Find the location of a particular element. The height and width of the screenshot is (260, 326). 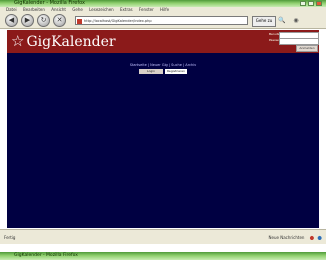

center-nav-links: Startseite | Neuer Gig | Suche | Archiv is located at coordinates (163, 65).